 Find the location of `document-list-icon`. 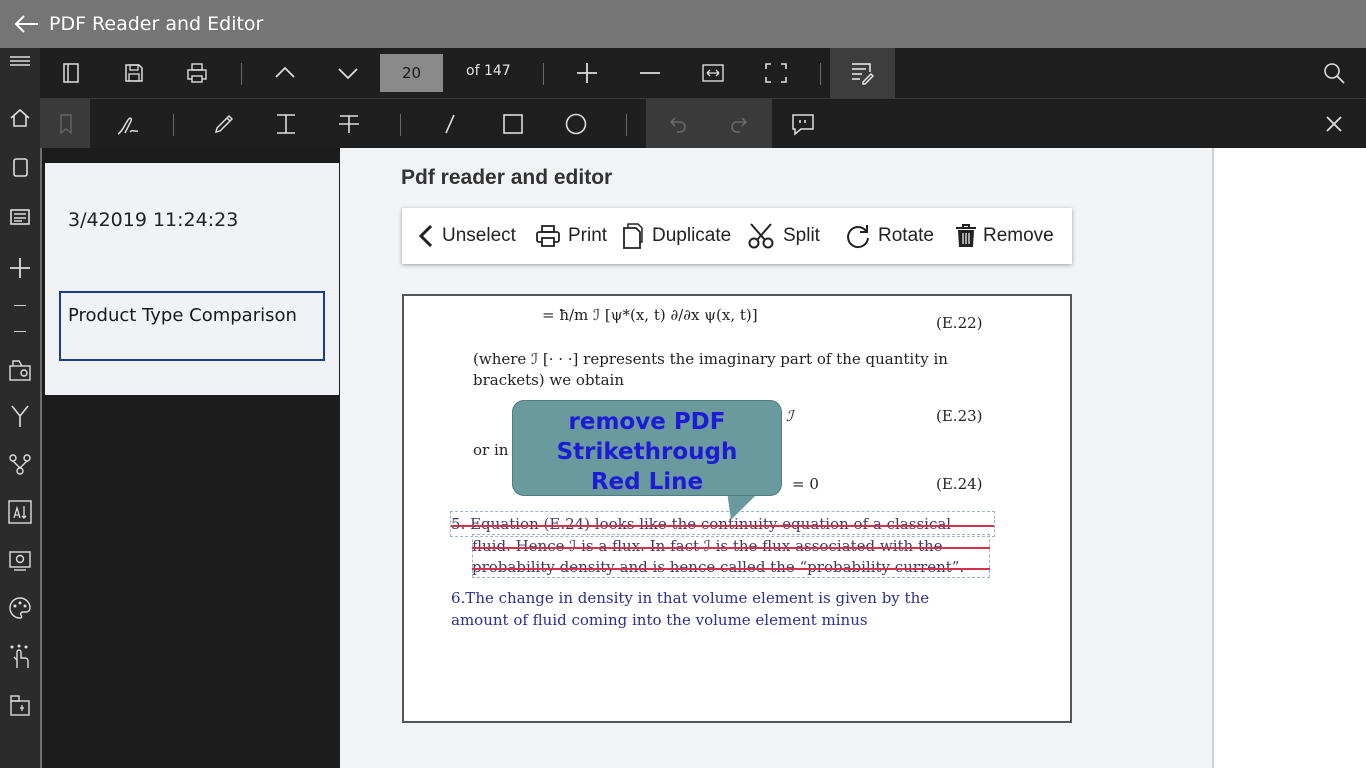

document-list-icon is located at coordinates (20, 218).